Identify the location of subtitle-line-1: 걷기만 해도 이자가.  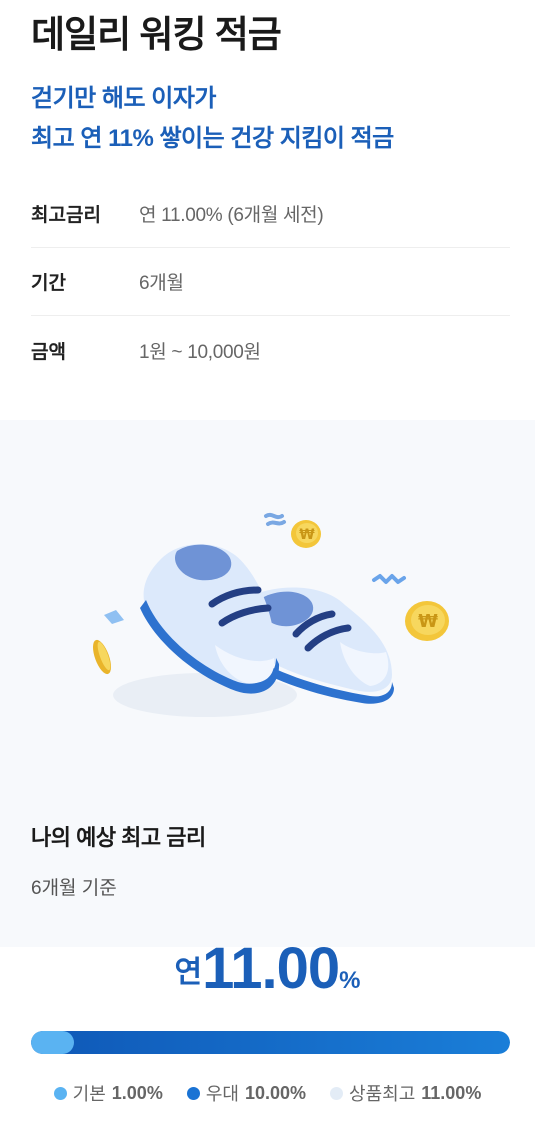
(123, 98).